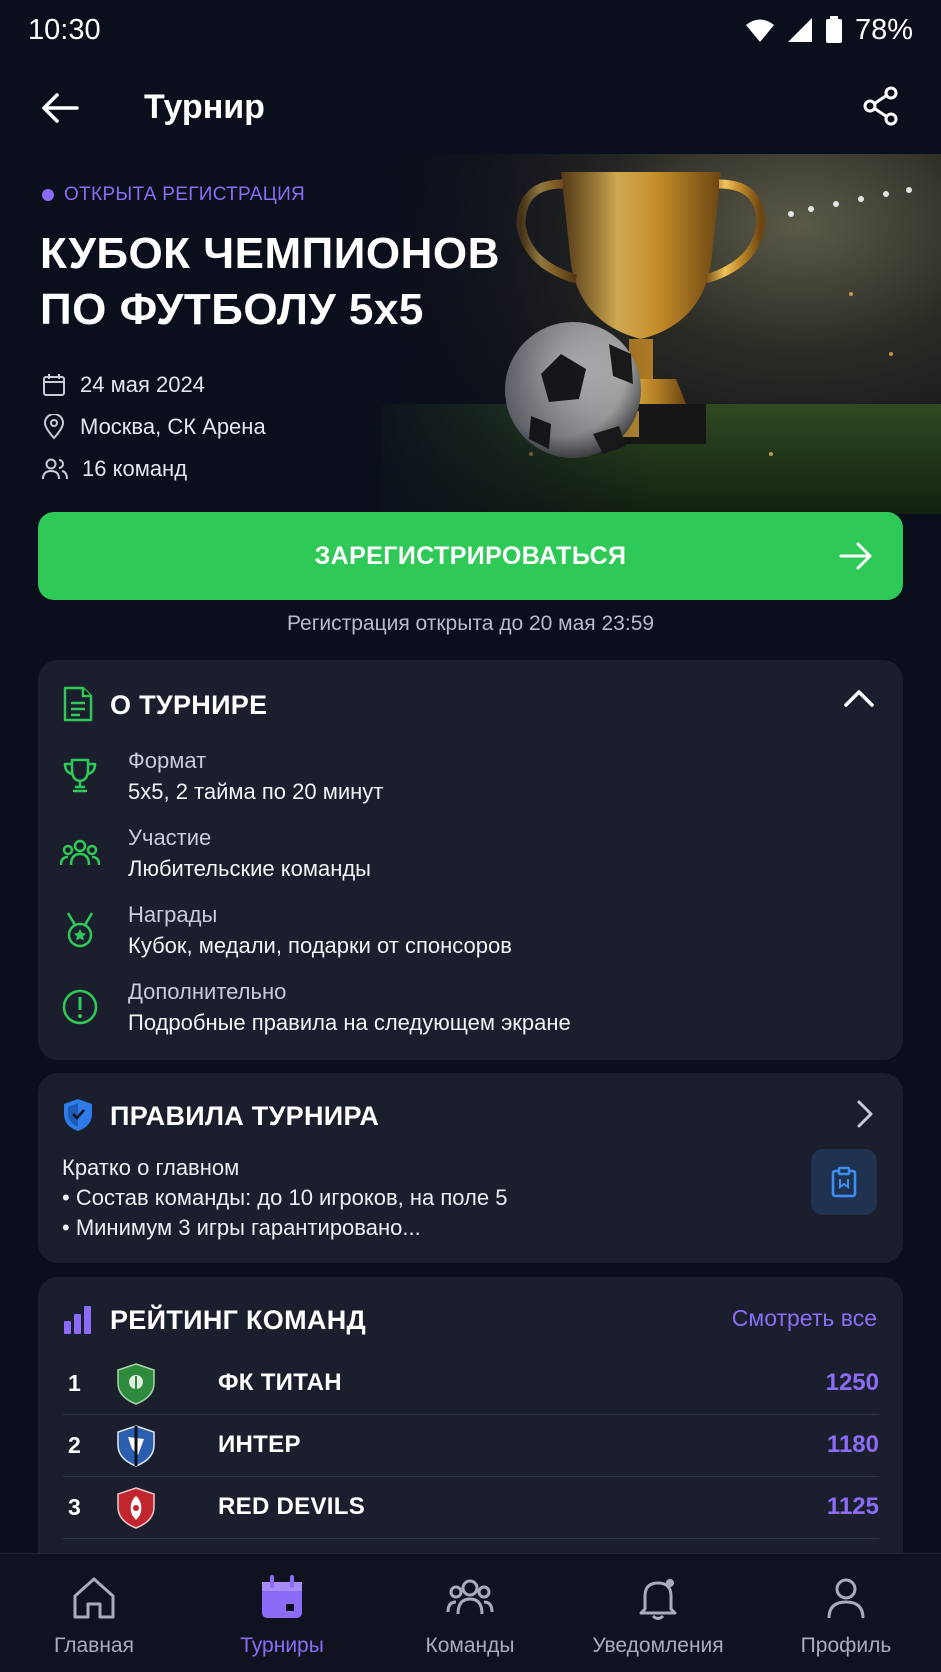 The image size is (941, 1672). What do you see at coordinates (80, 1007) in the screenshot?
I see `info-icon` at bounding box center [80, 1007].